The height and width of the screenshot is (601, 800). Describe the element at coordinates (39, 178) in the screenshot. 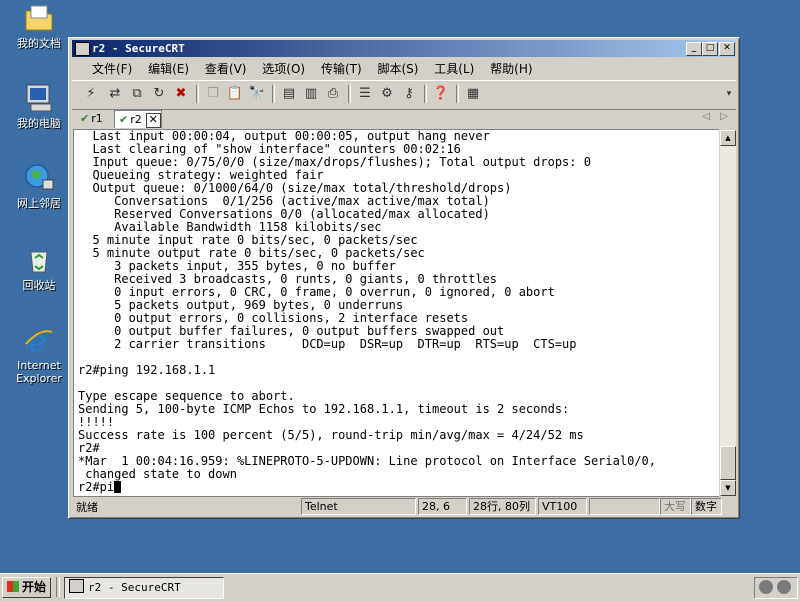

I see `network-icon` at that location.